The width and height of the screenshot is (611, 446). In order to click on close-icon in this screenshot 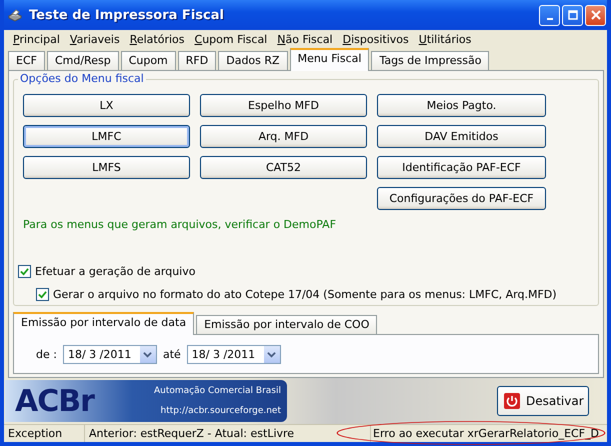, I will do `click(595, 15)`.